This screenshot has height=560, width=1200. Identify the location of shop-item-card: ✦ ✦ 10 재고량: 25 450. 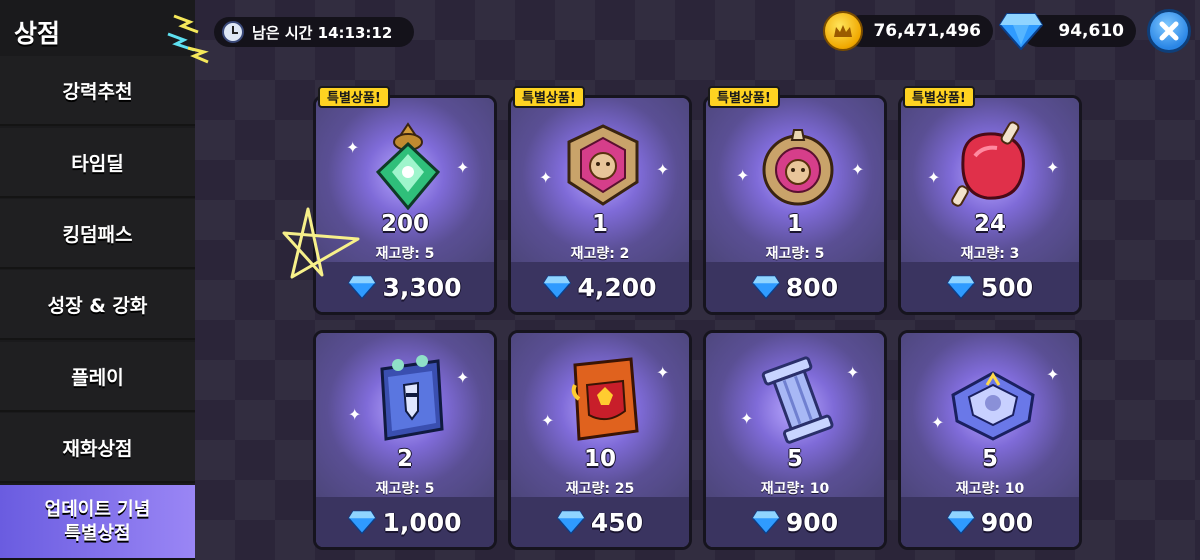
(600, 440).